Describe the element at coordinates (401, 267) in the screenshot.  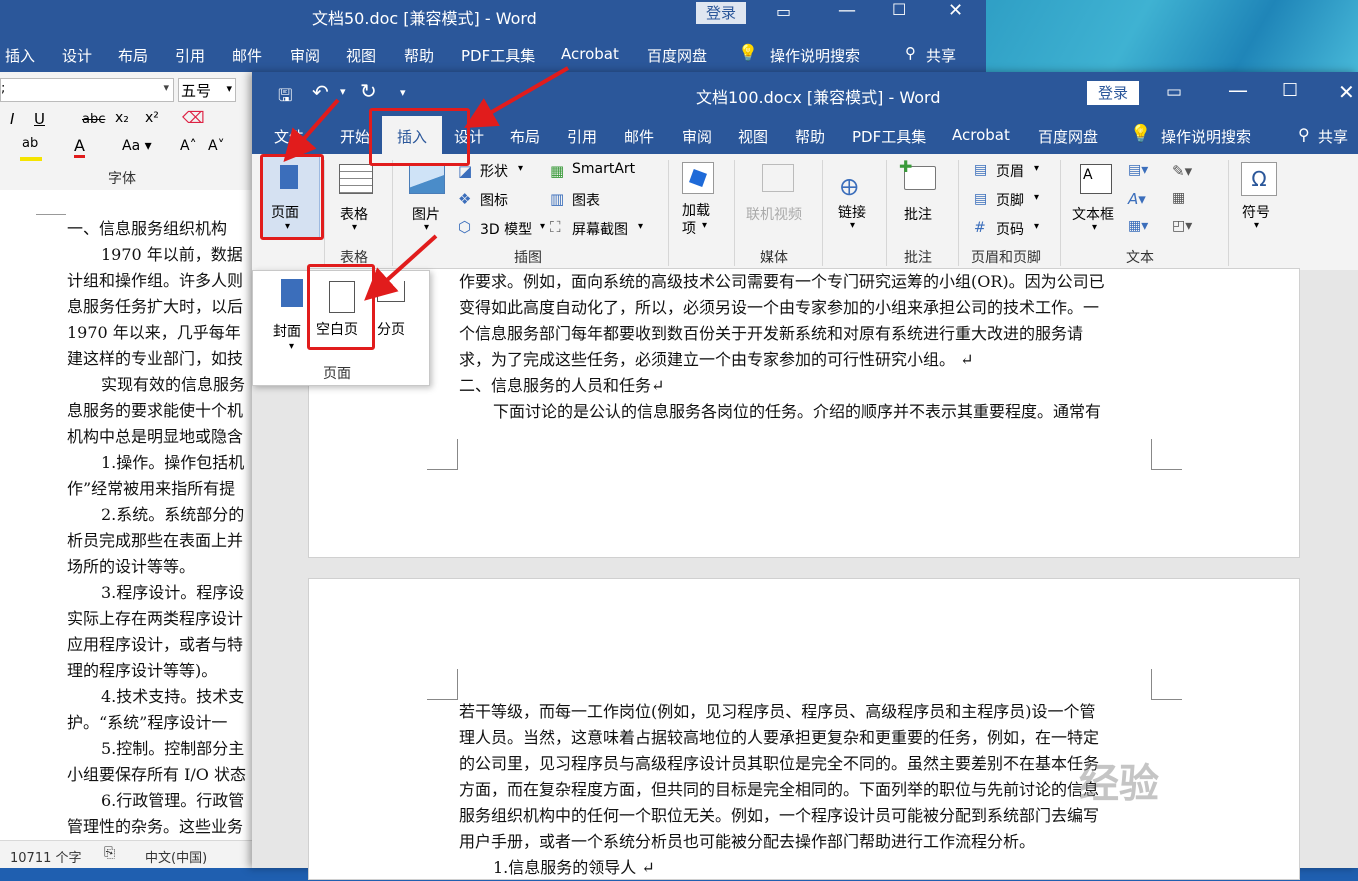
I see `arrow-to-blank-page` at that location.